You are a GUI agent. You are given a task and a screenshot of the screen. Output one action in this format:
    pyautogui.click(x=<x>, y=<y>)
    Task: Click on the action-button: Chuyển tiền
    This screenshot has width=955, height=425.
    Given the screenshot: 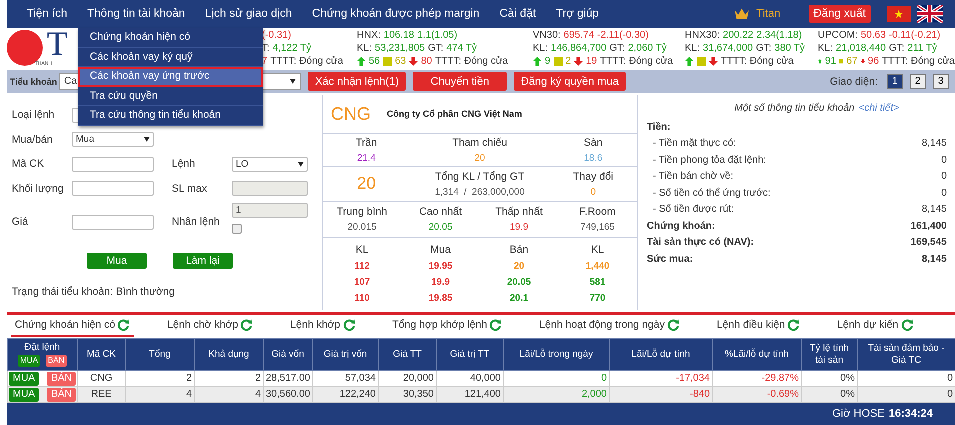 What is the action you would take?
    pyautogui.click(x=460, y=81)
    